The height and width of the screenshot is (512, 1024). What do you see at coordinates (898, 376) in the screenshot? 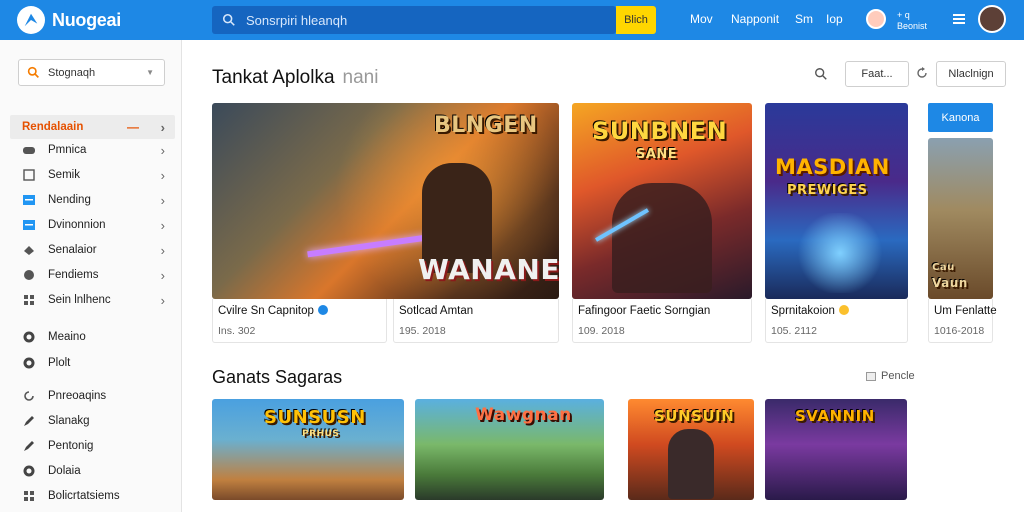
I see `see-all-label: Pencle` at bounding box center [898, 376].